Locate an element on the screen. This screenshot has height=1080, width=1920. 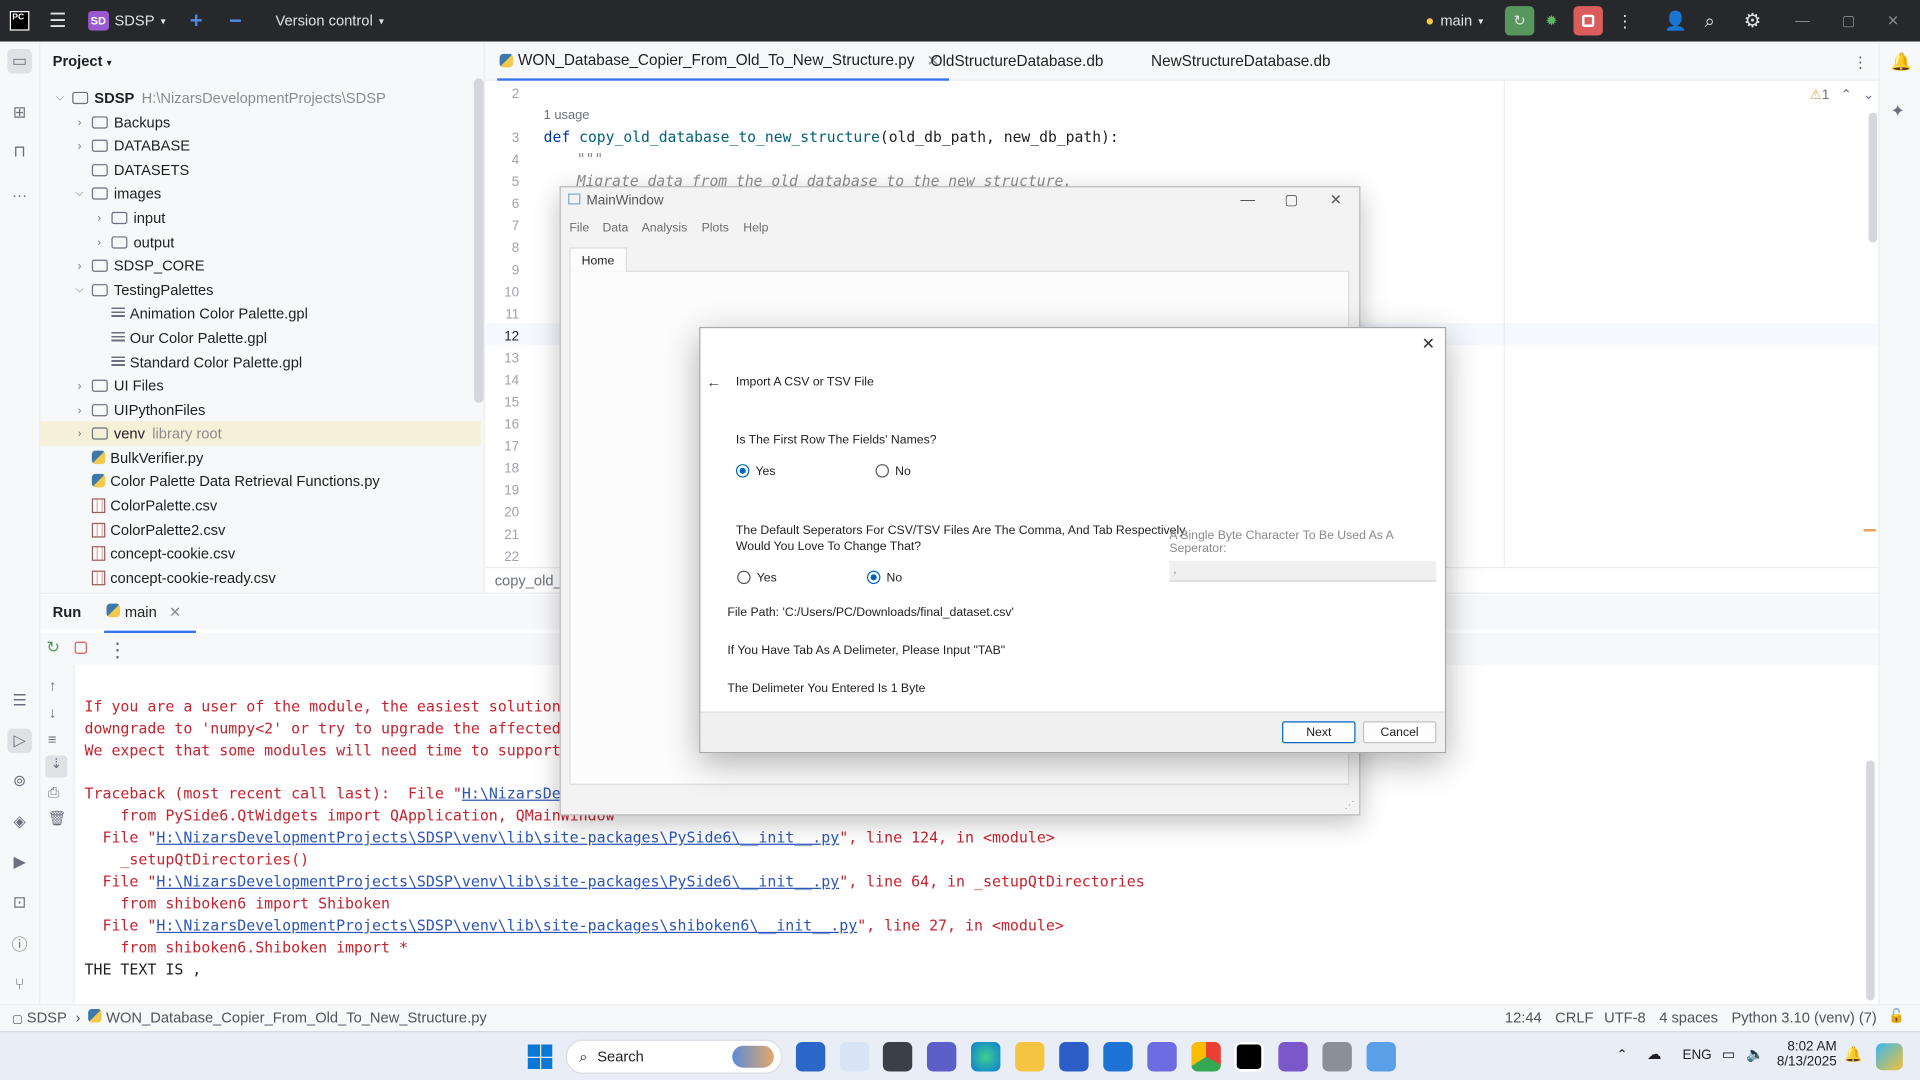
editor-tab: OldStructureDatabase.db is located at coordinates (1017, 61).